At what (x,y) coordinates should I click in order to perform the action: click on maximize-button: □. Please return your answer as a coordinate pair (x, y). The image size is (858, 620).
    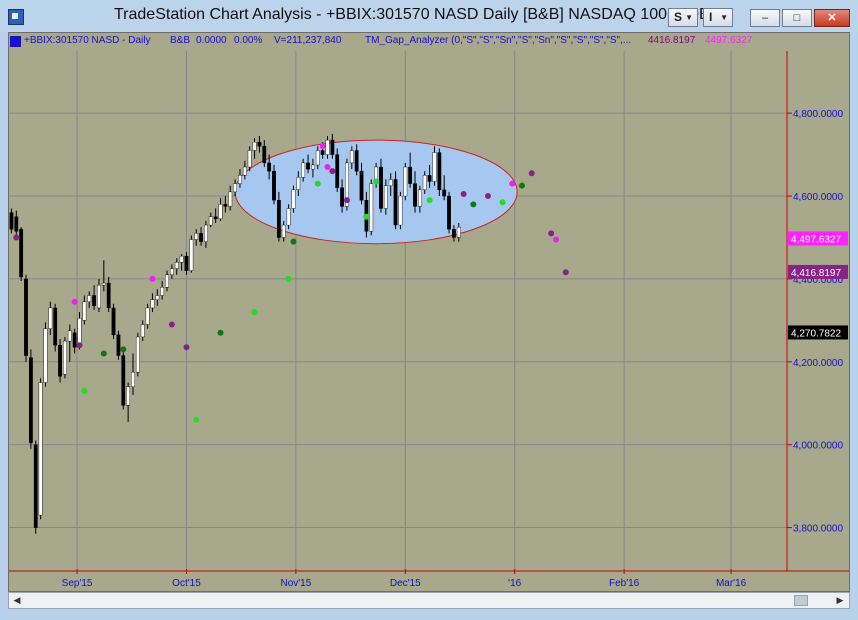
    Looking at the image, I should click on (797, 18).